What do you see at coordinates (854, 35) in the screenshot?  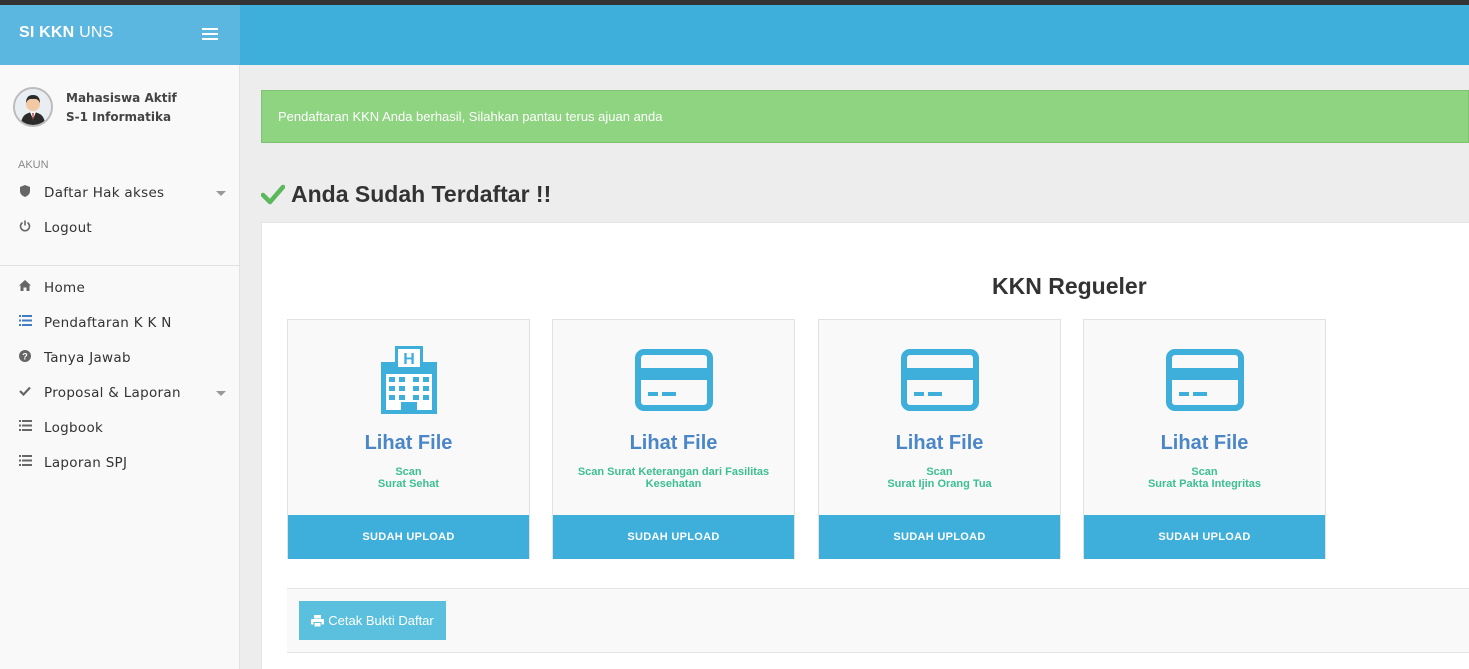 I see `top-header` at bounding box center [854, 35].